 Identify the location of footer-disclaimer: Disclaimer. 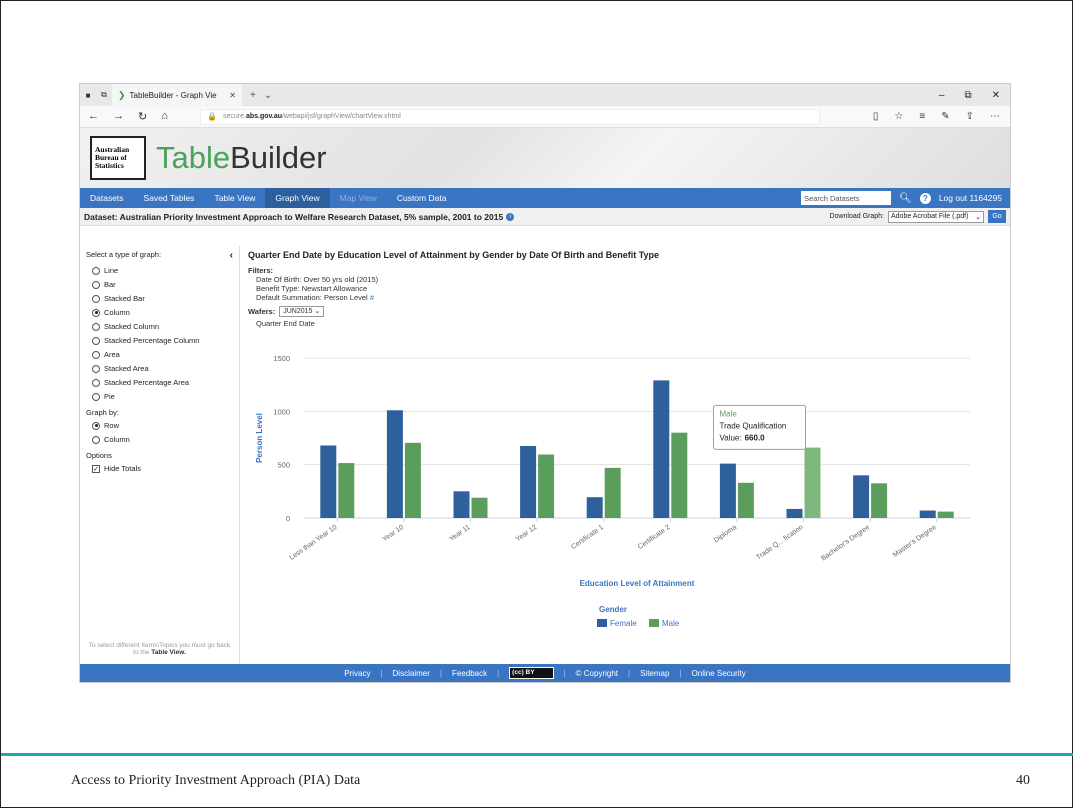
(411, 673).